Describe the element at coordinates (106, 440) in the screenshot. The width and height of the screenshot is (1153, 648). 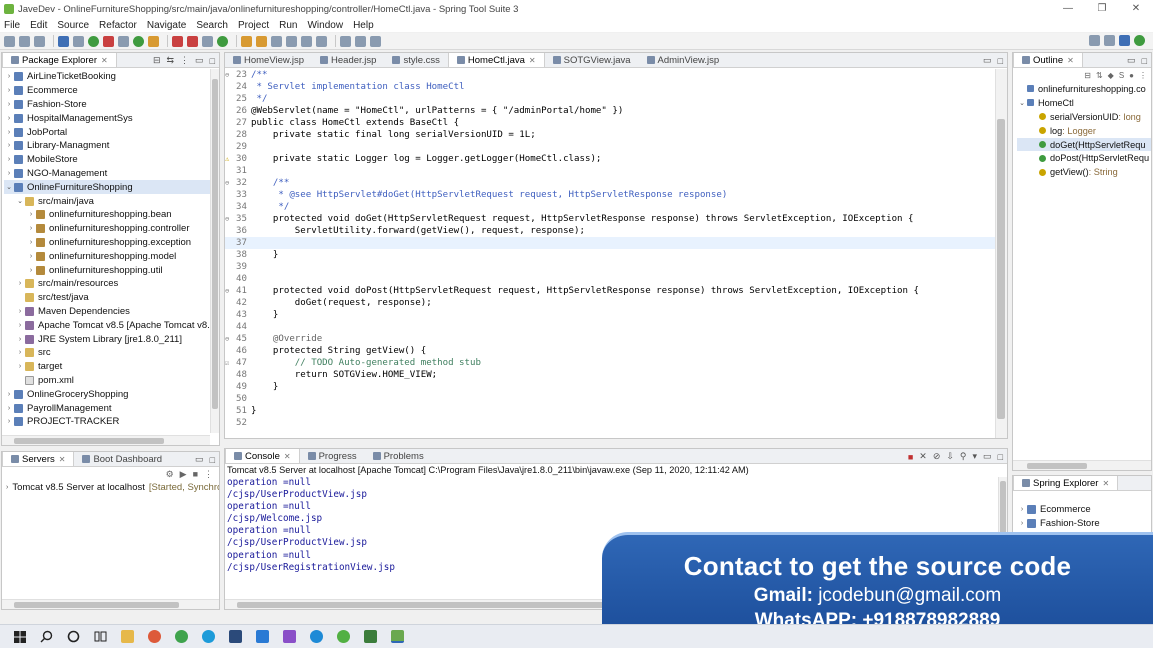
I see `package-explorer-hscrollbar` at that location.